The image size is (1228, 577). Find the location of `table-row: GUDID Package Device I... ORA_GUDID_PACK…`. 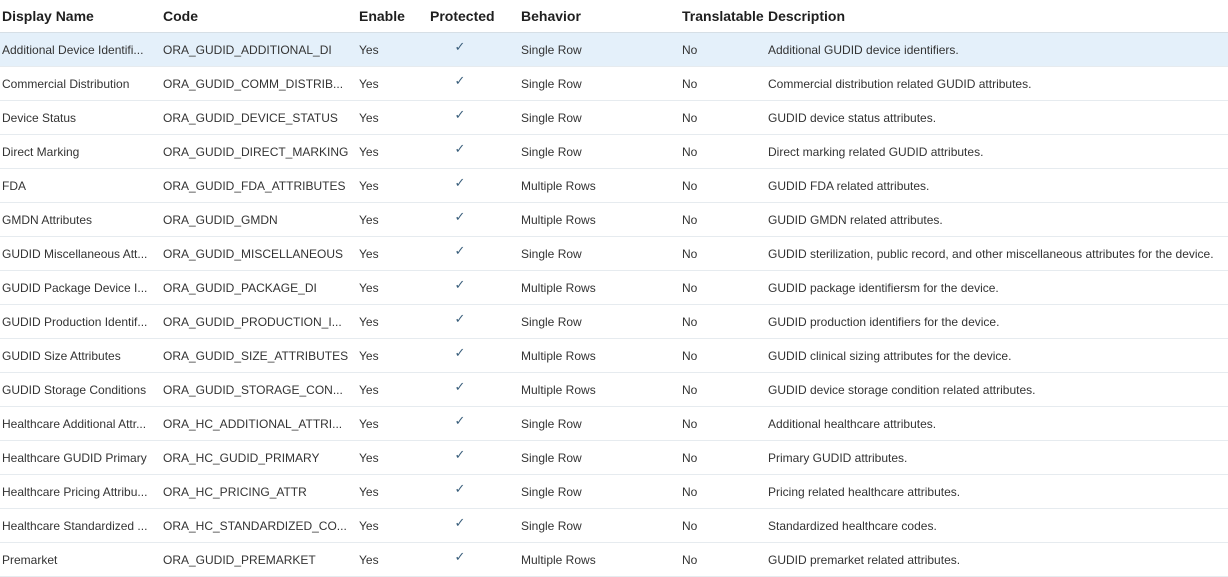

table-row: GUDID Package Device I... ORA_GUDID_PACK… is located at coordinates (614, 288).